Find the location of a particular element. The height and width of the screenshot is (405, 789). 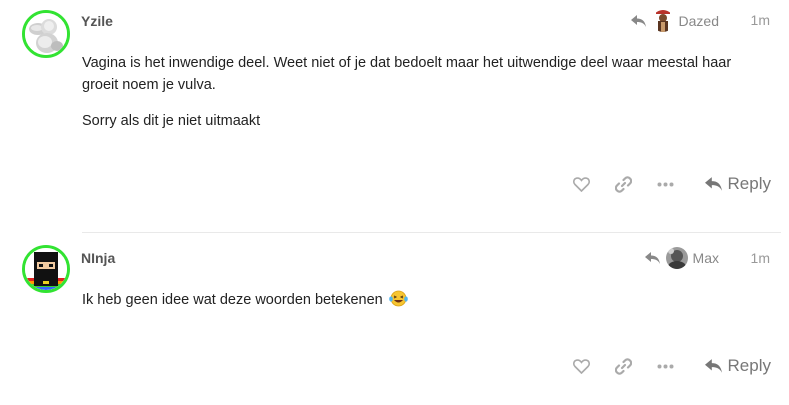

username: NInja is located at coordinates (98, 258).